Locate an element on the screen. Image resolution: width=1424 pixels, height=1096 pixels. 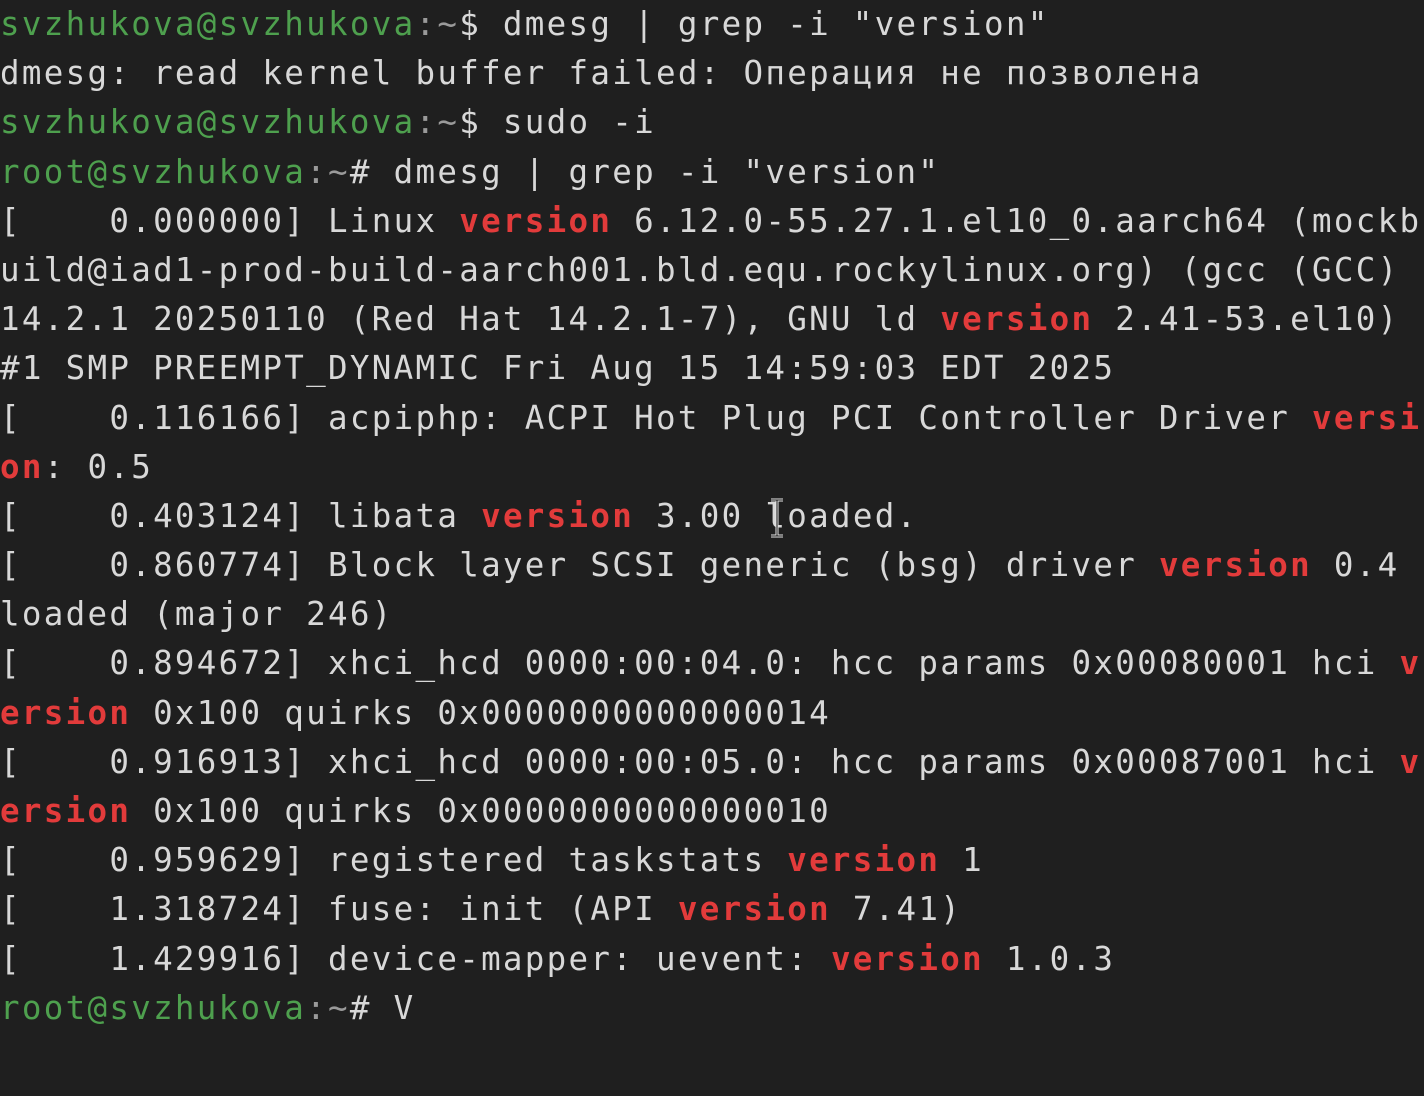
output-text: loaded (major 246) is located at coordinates (197, 614).